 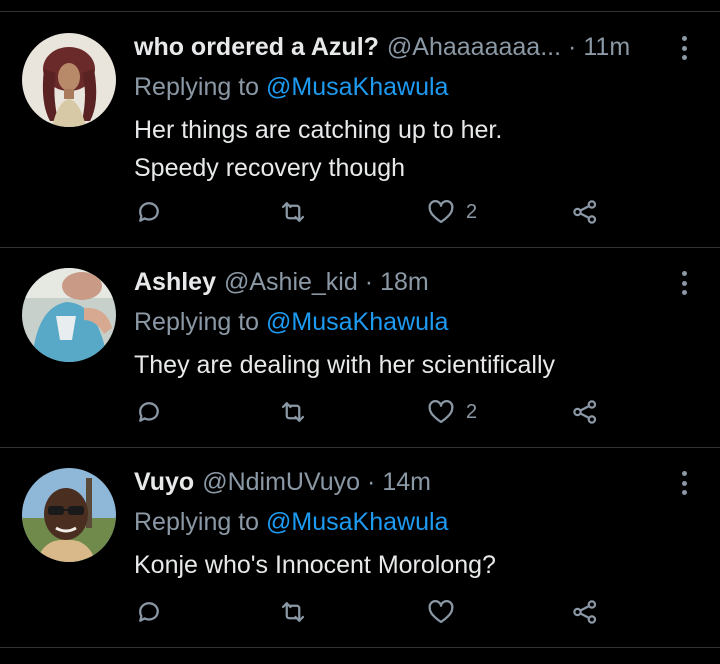 I want to click on timestamp: 11m, so click(x=606, y=47).